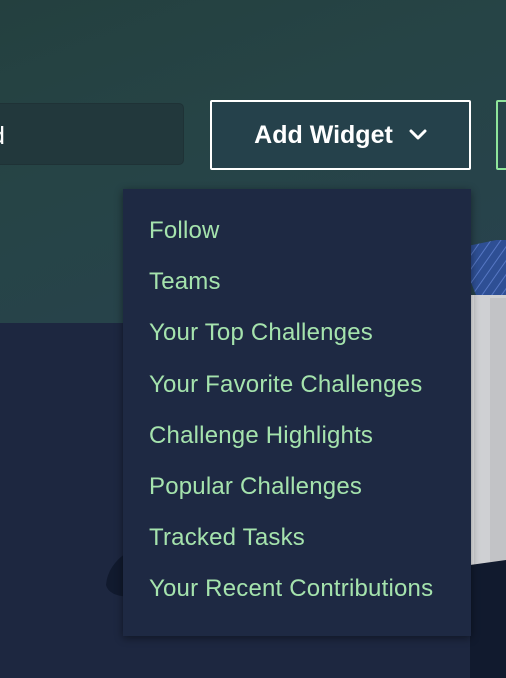 The height and width of the screenshot is (678, 506). I want to click on search-input-text: d, so click(2, 136).